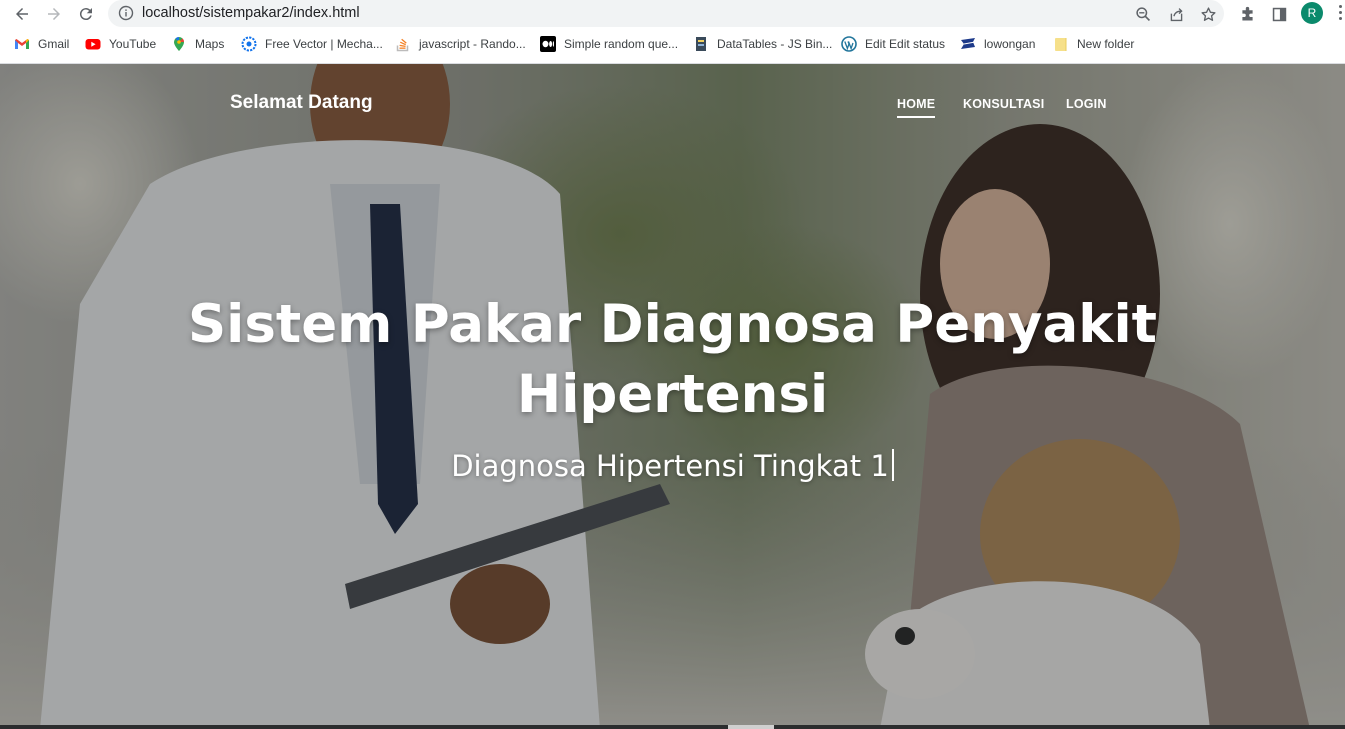 This screenshot has height=729, width=1345. I want to click on bookmark-gmail: Gmail, so click(41, 44).